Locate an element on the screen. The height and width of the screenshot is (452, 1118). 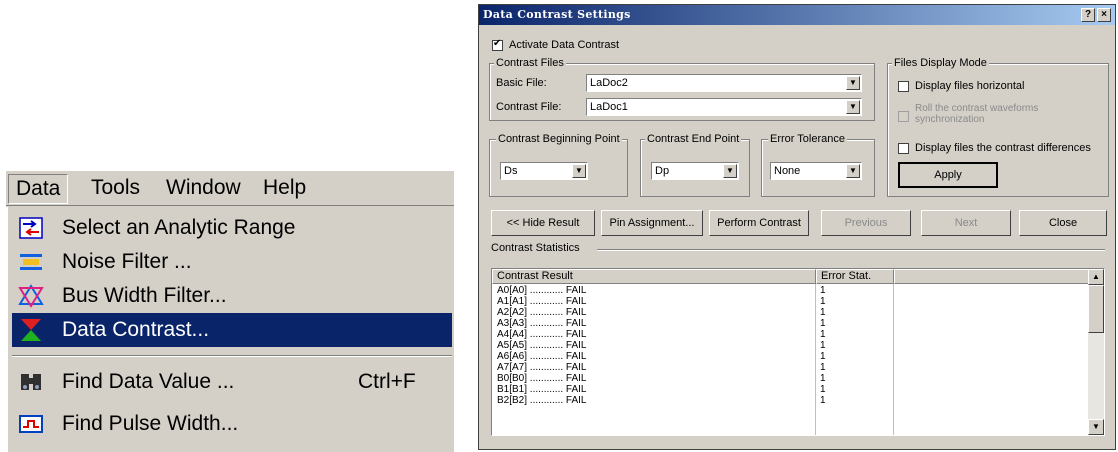
hide-result-button: << Hide Result is located at coordinates (543, 223).